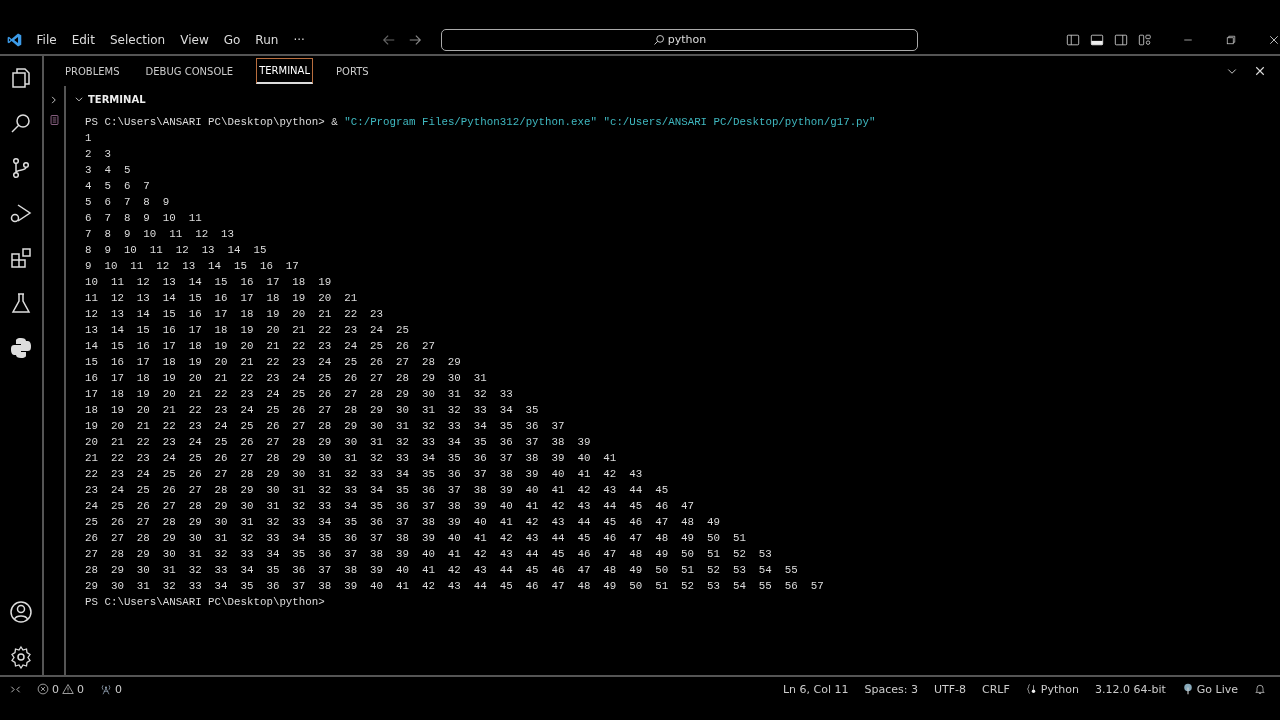 Image resolution: width=1280 pixels, height=720 pixels. I want to click on terminal-output-line: 4 5 6 7, so click(117, 186).